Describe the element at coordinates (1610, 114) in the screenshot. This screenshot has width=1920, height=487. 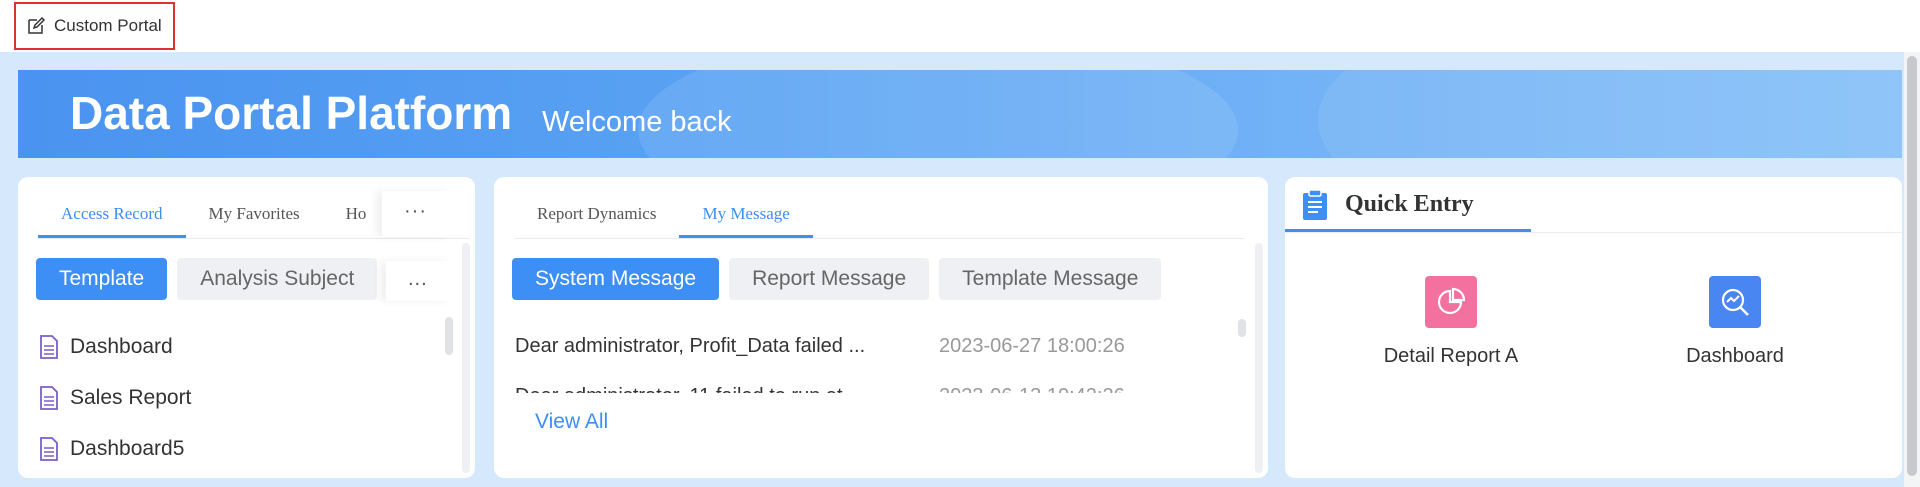
I see `banner-decoration` at that location.